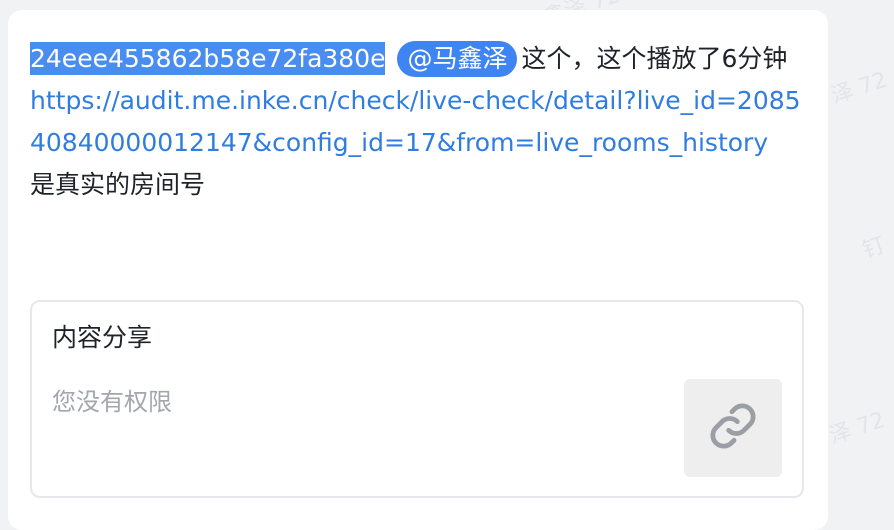  What do you see at coordinates (208, 58) in the screenshot?
I see `selected-id-text: 24eee455862b58e72fa380e` at bounding box center [208, 58].